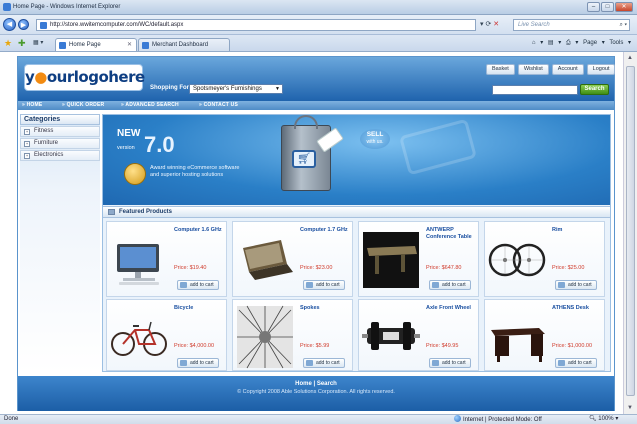  Describe the element at coordinates (623, 25) in the screenshot. I see `search-icon: ⌕ ▾` at that location.